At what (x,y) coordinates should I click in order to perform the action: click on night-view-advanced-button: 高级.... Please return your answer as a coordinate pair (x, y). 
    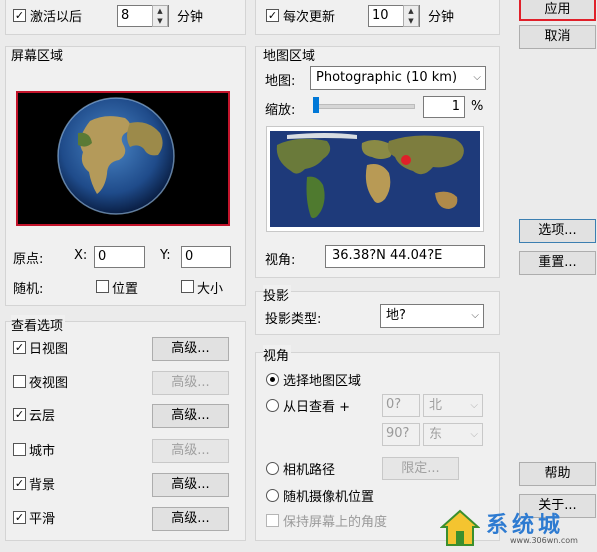
    Looking at the image, I should click on (190, 383).